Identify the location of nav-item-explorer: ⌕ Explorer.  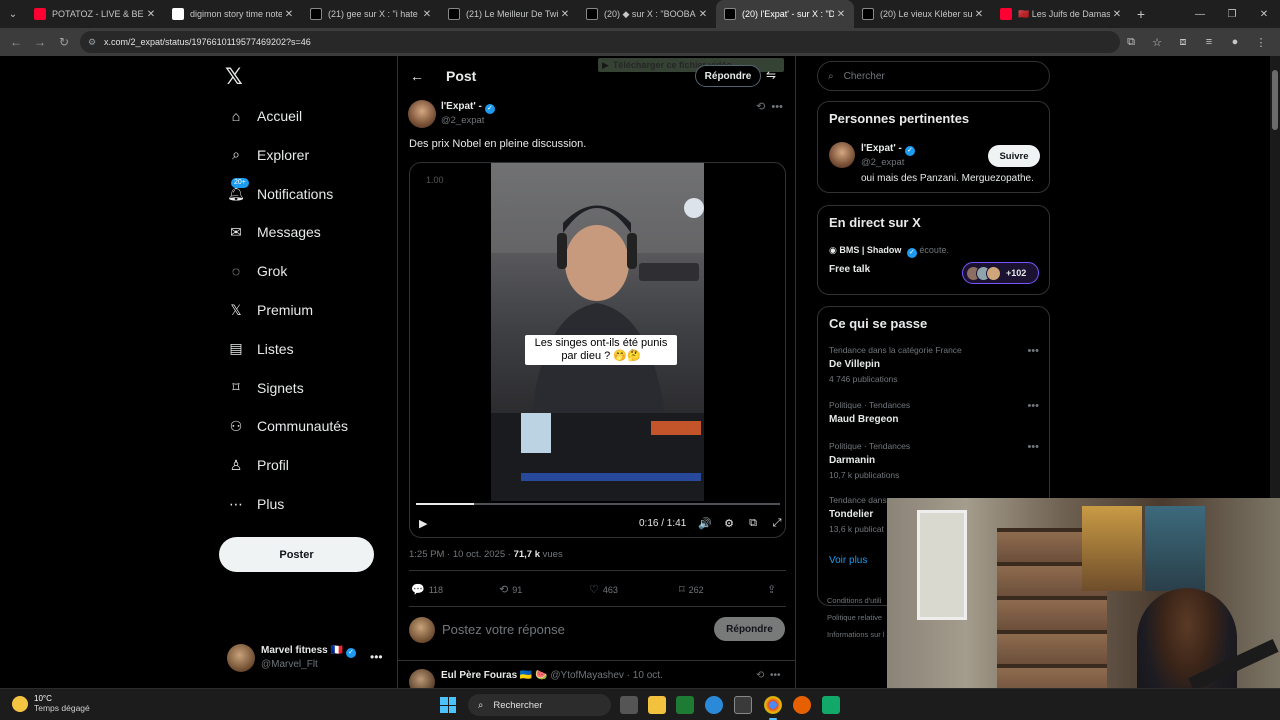
(268, 155).